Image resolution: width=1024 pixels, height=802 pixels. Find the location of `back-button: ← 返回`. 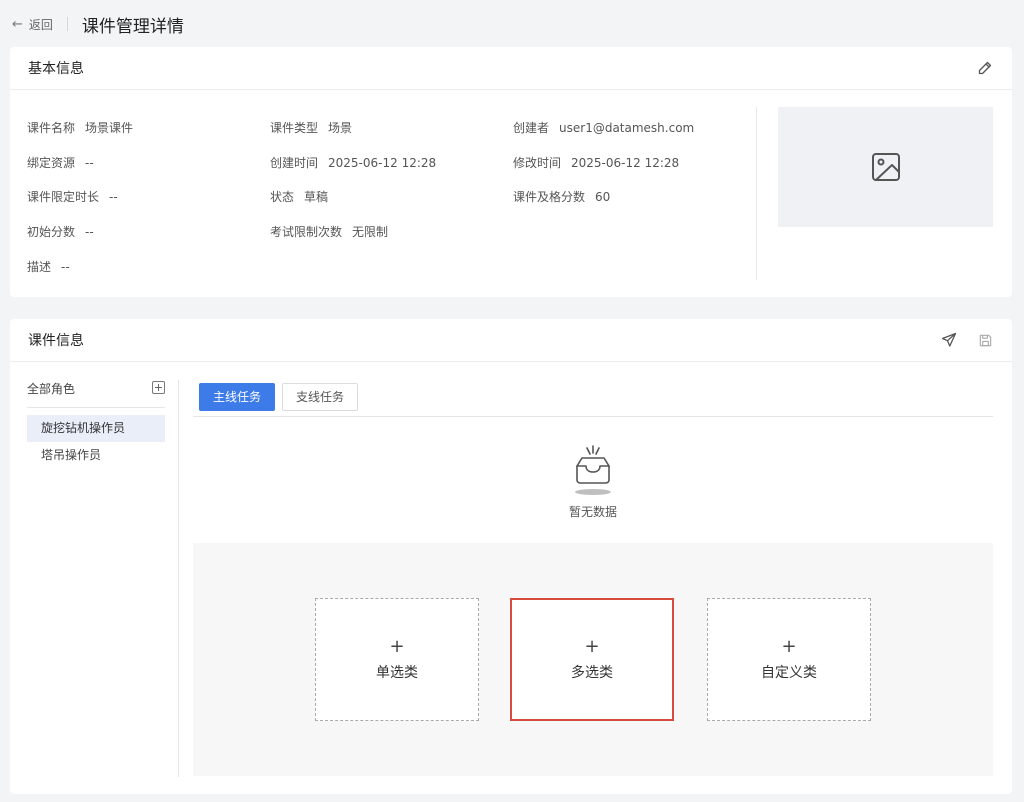

back-button: ← 返回 is located at coordinates (32, 24).